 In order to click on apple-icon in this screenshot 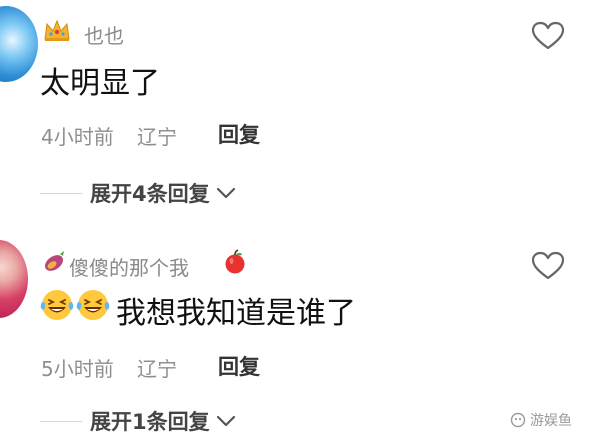, I will do `click(235, 264)`.